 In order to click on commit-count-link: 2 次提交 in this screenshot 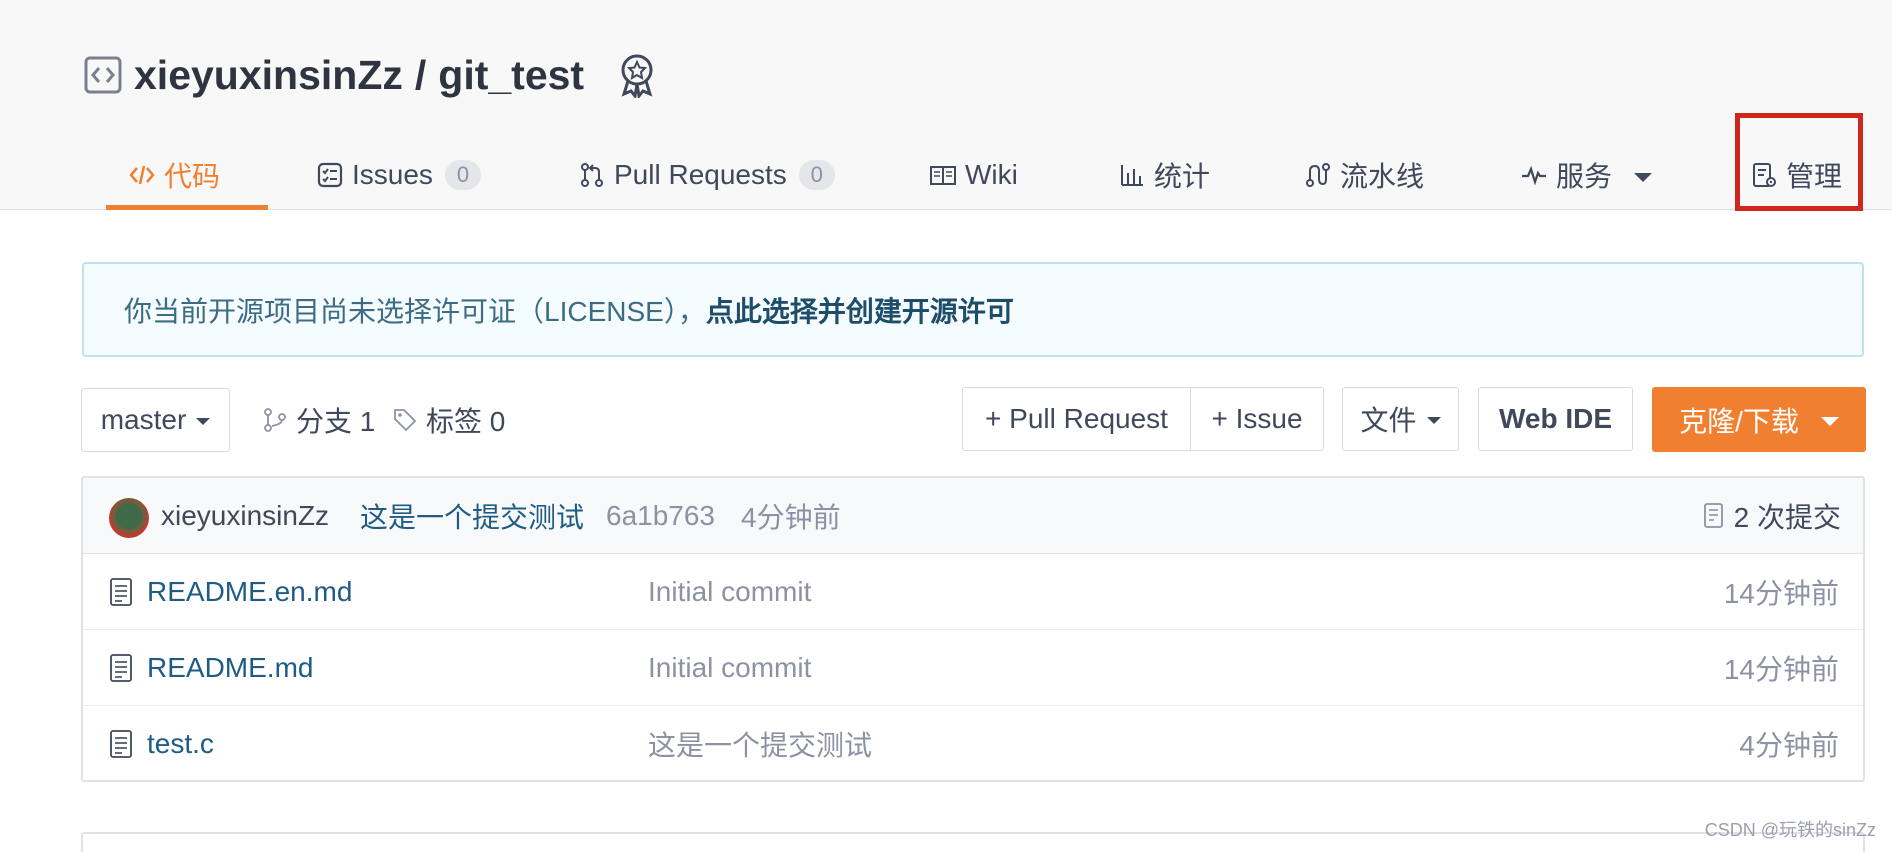, I will do `click(1771, 516)`.